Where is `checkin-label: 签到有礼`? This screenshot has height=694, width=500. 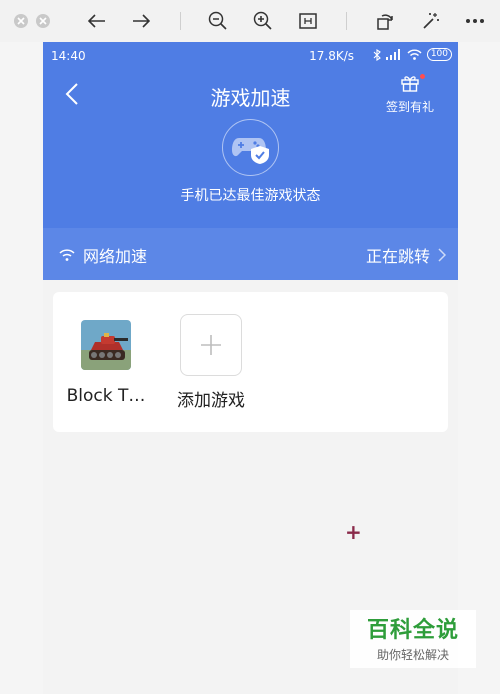
checkin-label: 签到有礼 is located at coordinates (409, 107).